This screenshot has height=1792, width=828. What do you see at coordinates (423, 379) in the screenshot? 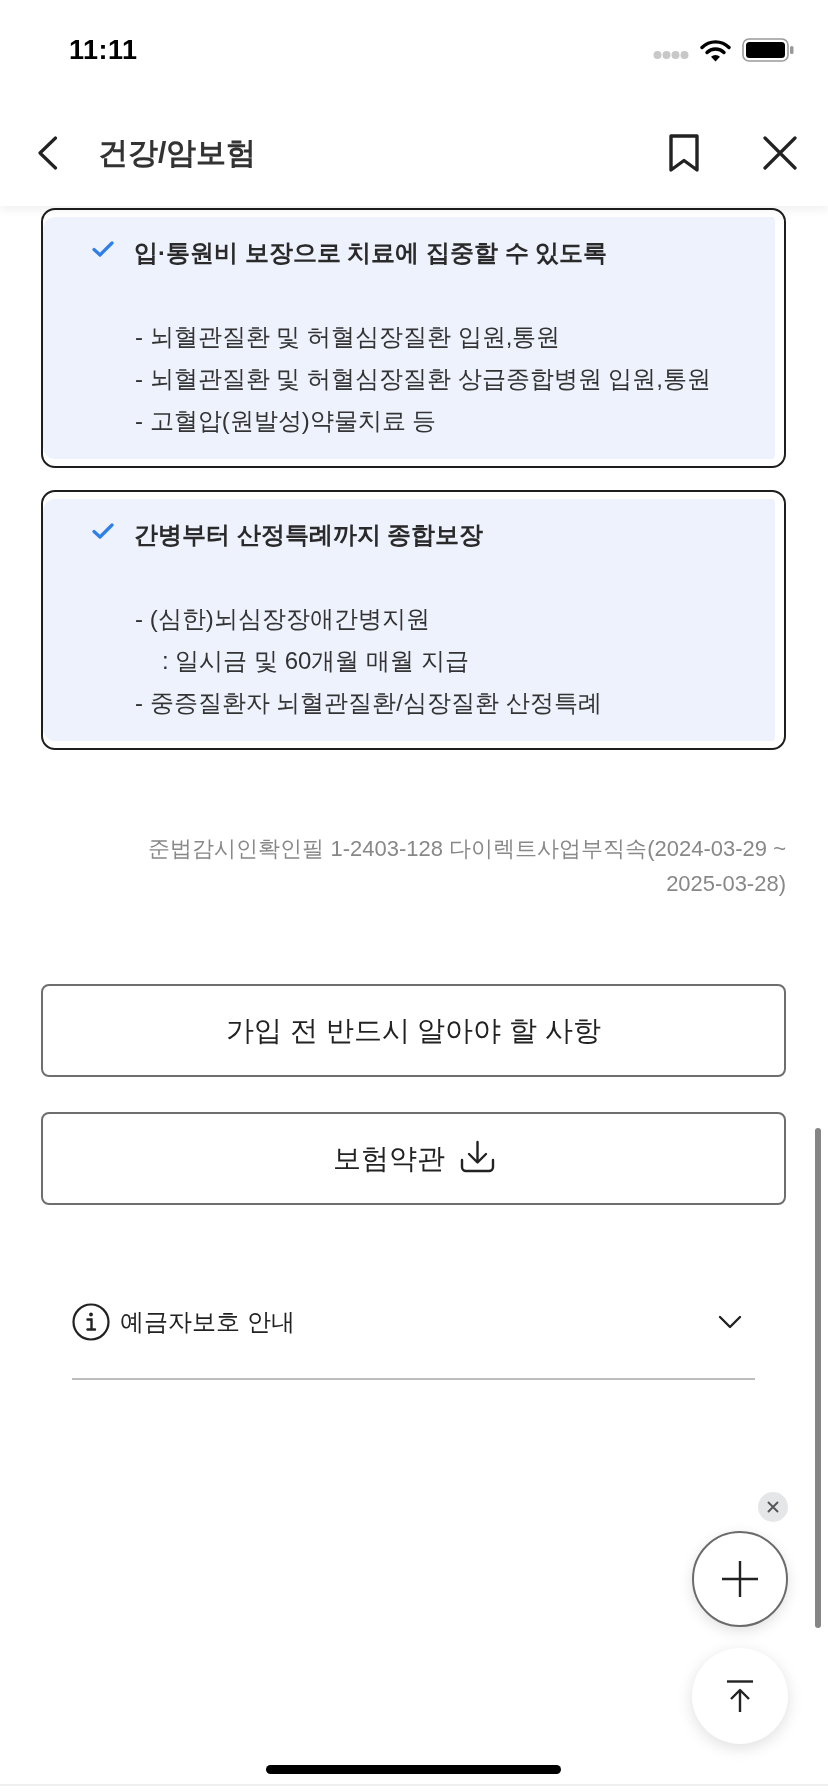
I see `card-line: - 뇌혈관질환 및 허혈심장질환 상급종합병원 입원,통원` at bounding box center [423, 379].